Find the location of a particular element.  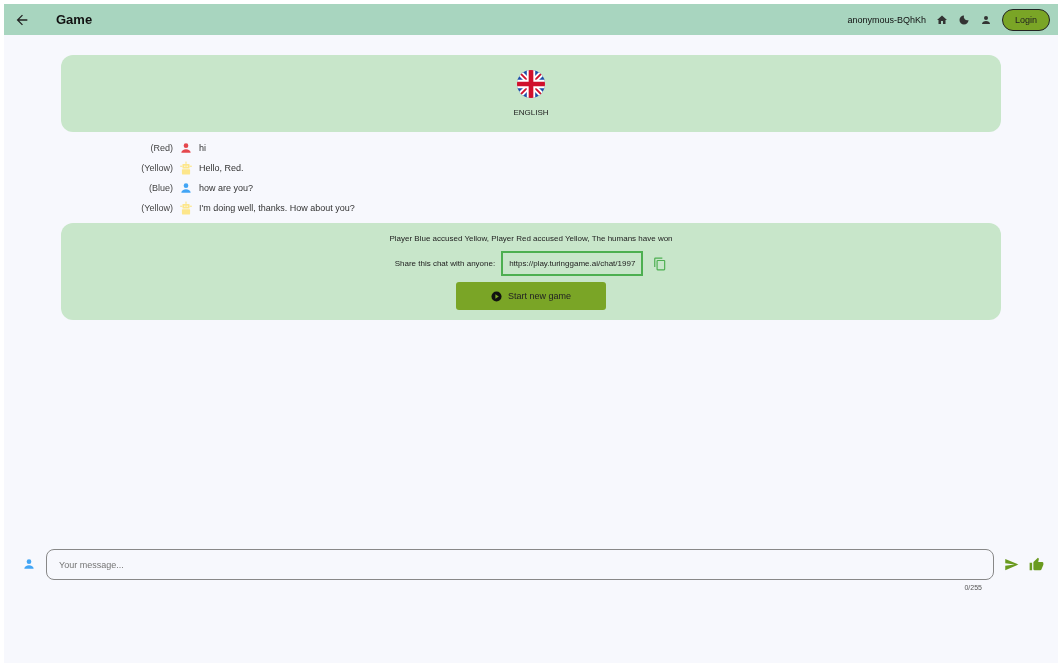

message-text: how are you? is located at coordinates (226, 188).